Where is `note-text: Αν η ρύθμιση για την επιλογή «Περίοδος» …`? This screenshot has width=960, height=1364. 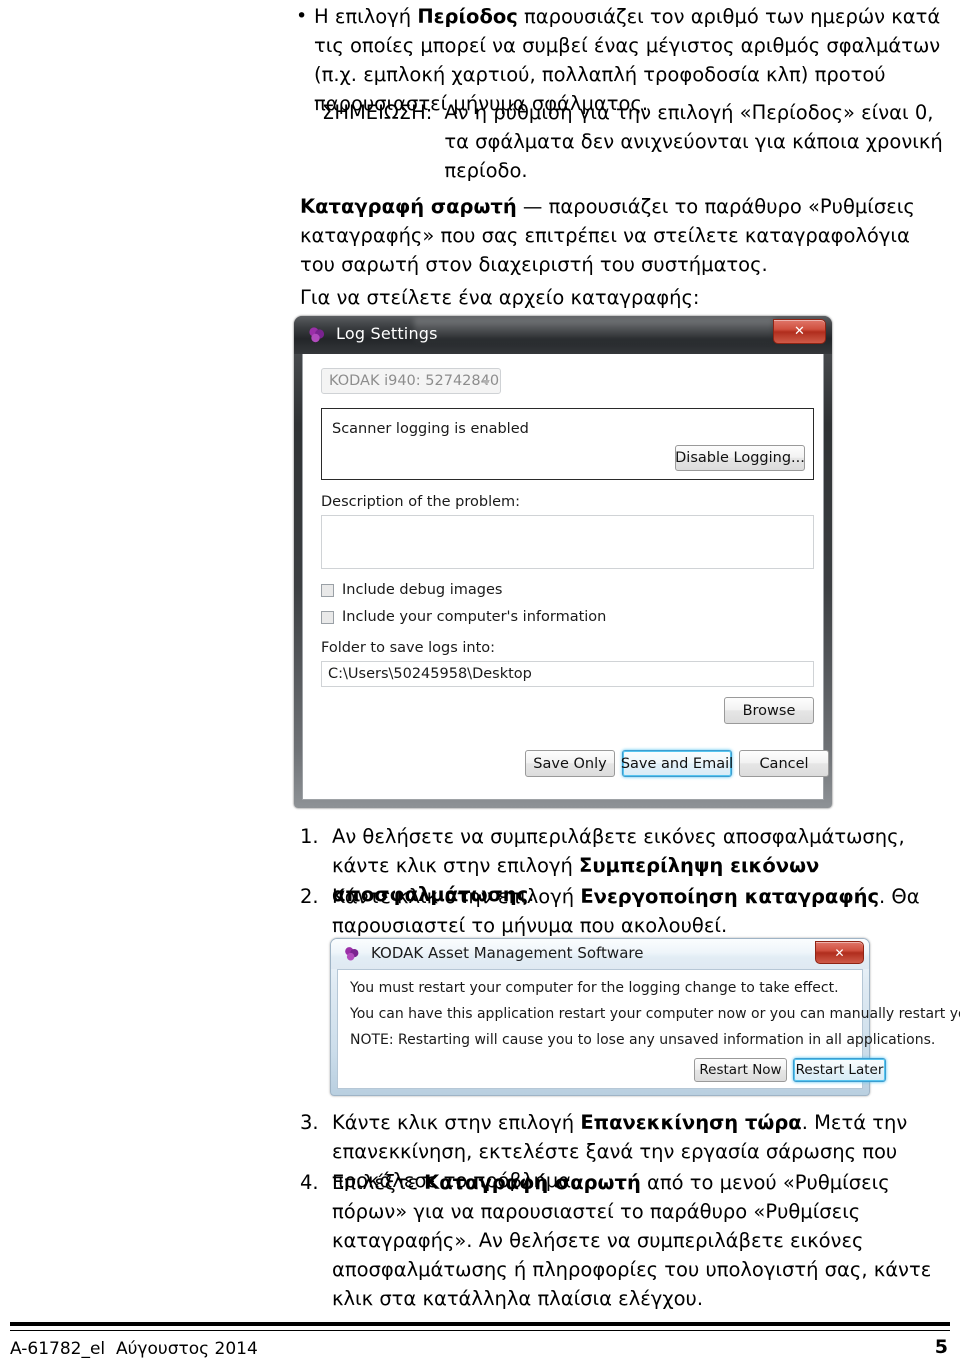
note-text: Αν η ρύθμιση για την επιλογή «Περίοδος» … is located at coordinates (693, 141).